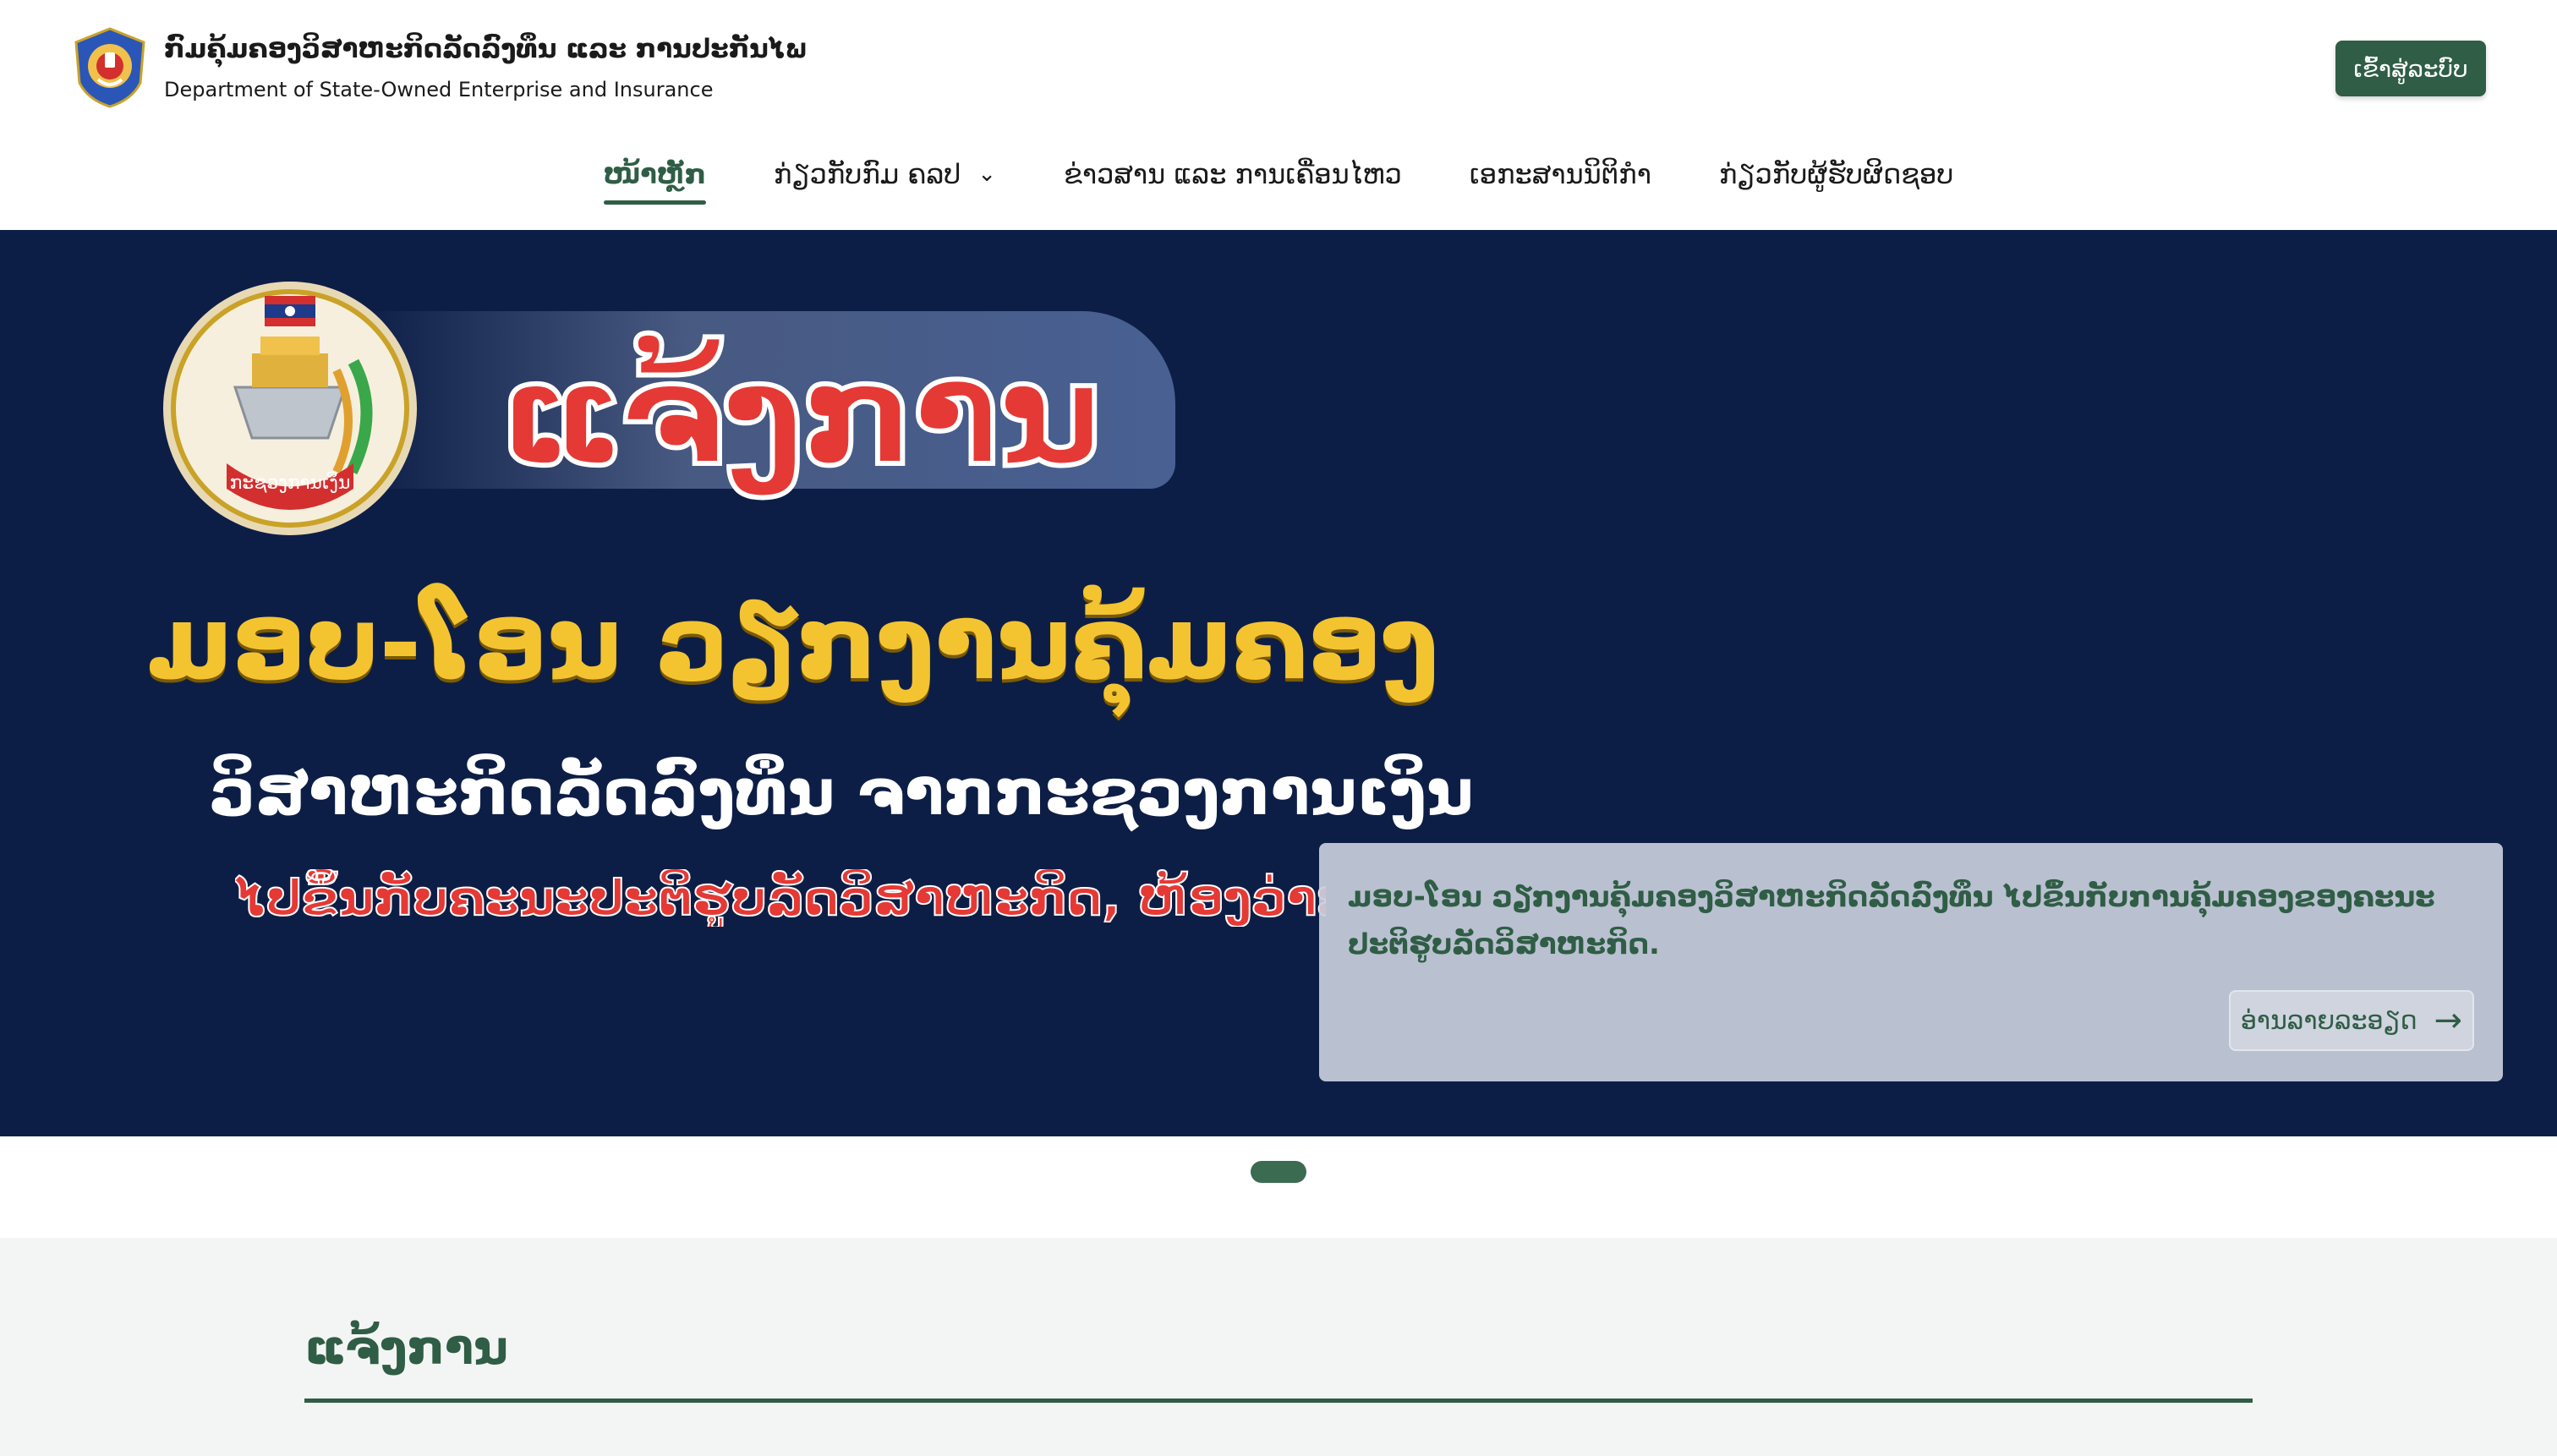 This screenshot has height=1456, width=2557. What do you see at coordinates (867, 174) in the screenshot?
I see `nav-item-label: ກ່ຽວກັບກົມ ຄລປ` at bounding box center [867, 174].